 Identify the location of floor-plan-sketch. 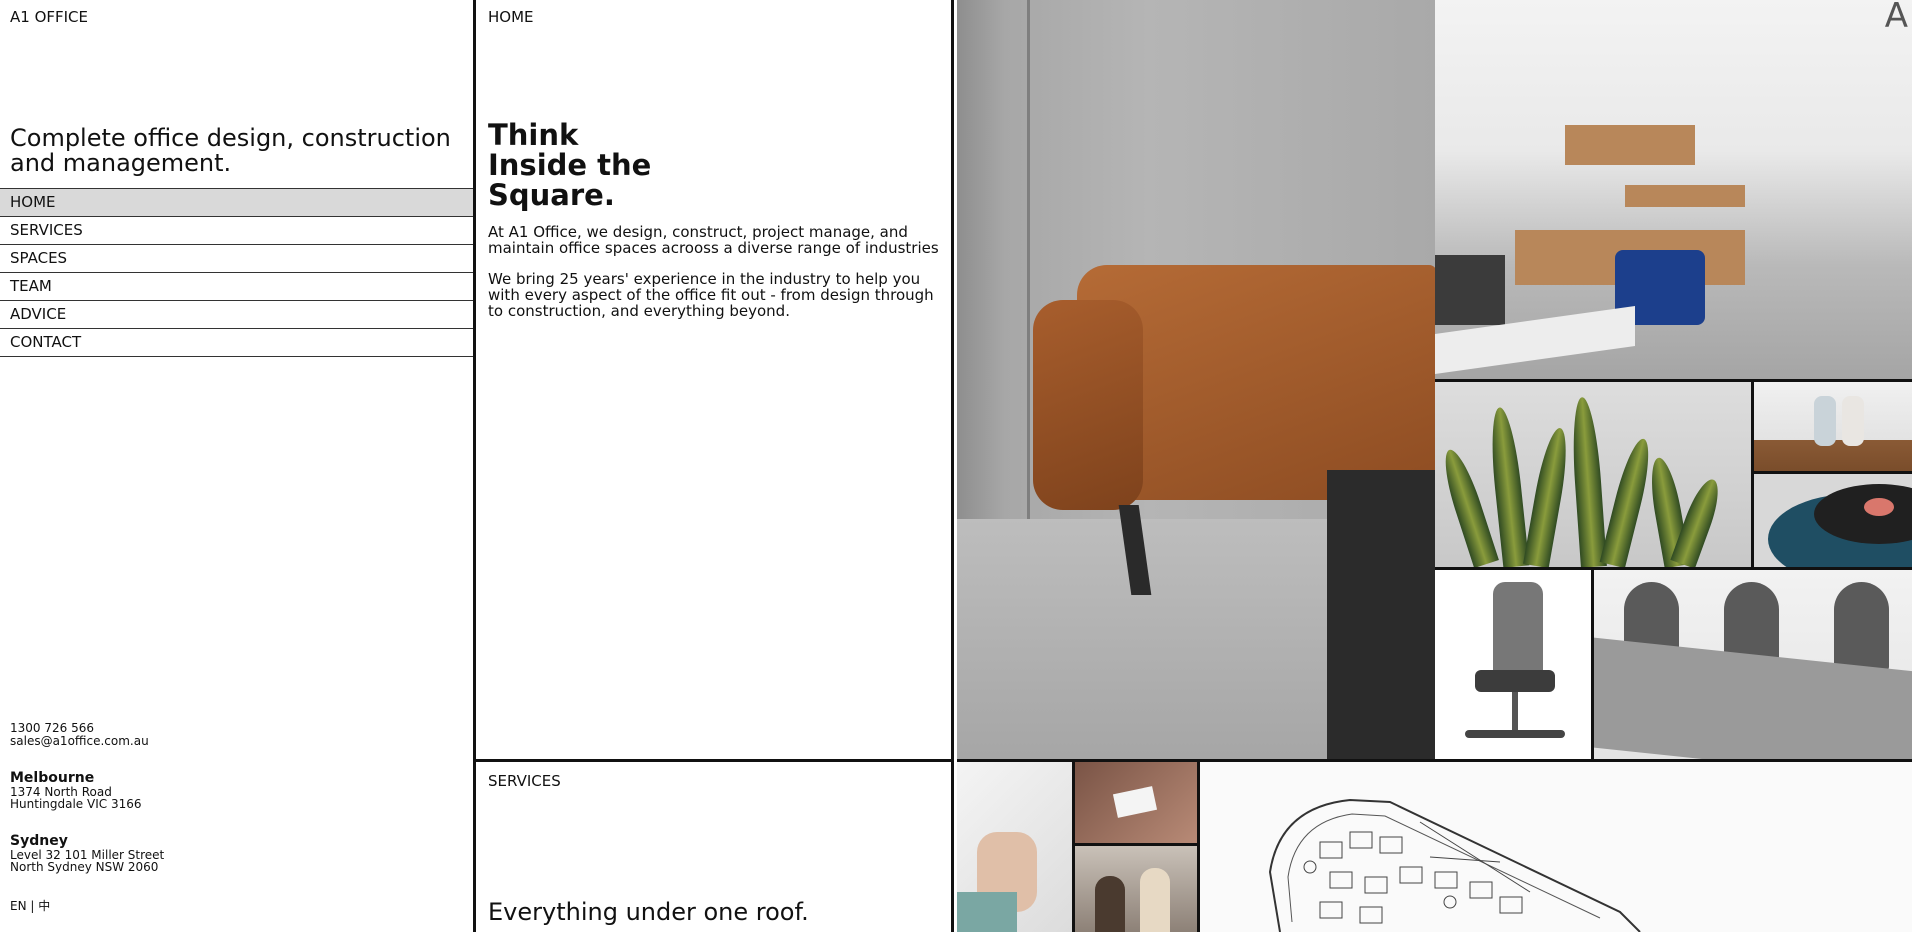
(1454, 865).